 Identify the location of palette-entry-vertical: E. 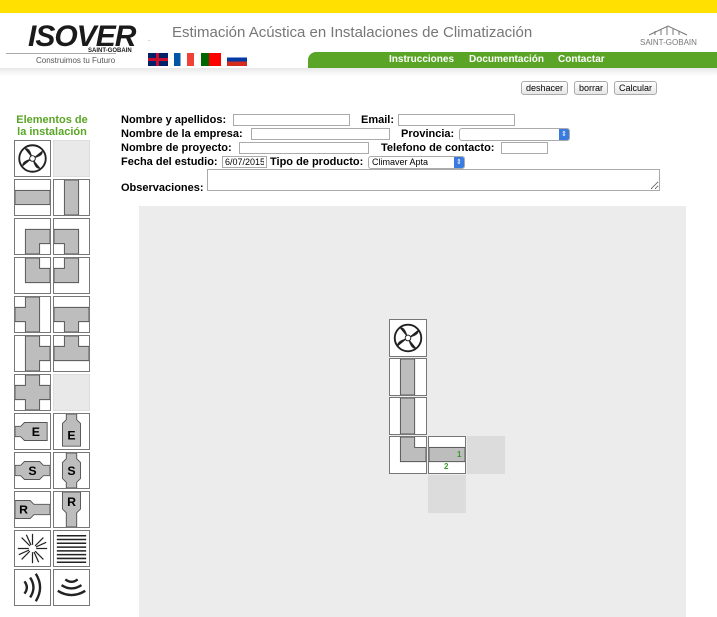
(71, 431).